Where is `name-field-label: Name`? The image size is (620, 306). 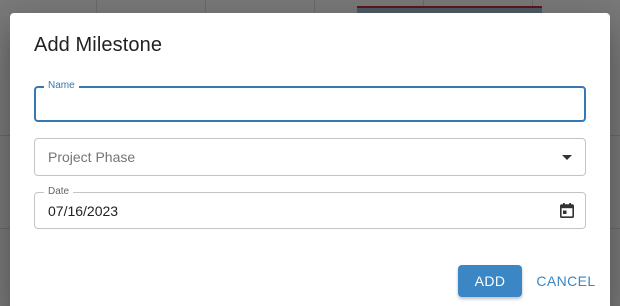 name-field-label: Name is located at coordinates (61, 86).